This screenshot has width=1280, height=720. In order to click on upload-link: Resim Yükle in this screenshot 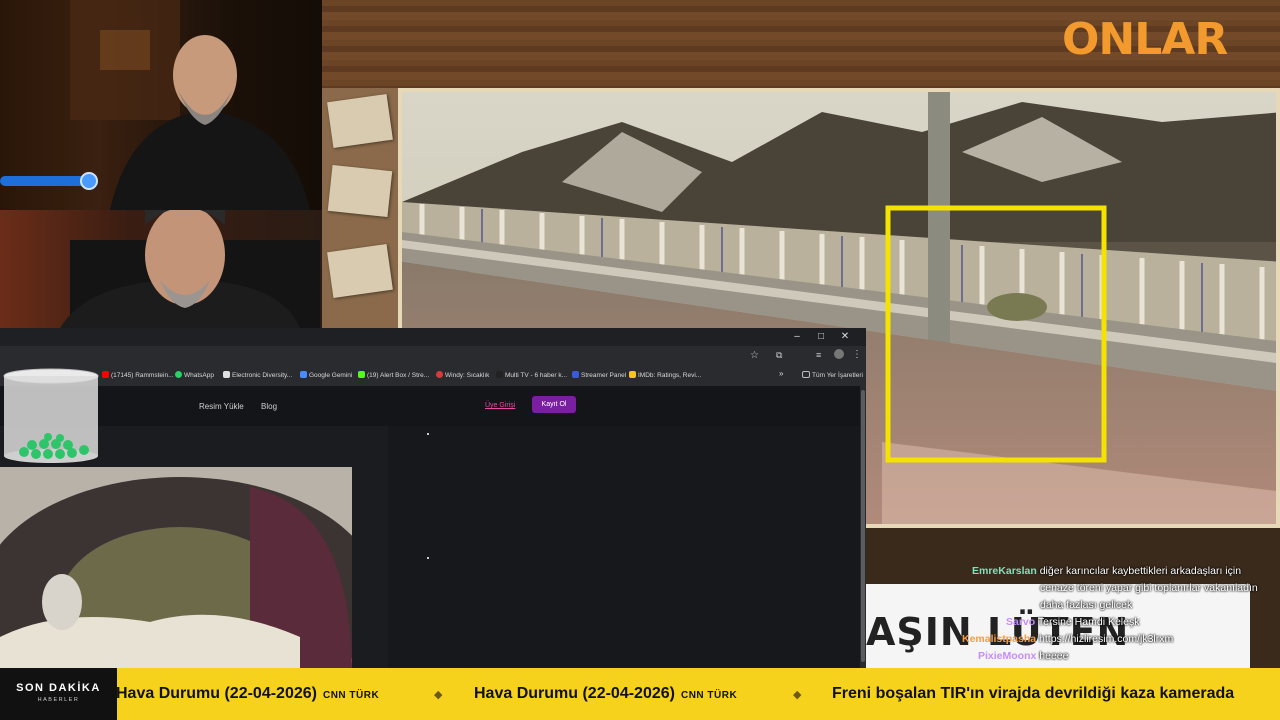, I will do `click(221, 406)`.